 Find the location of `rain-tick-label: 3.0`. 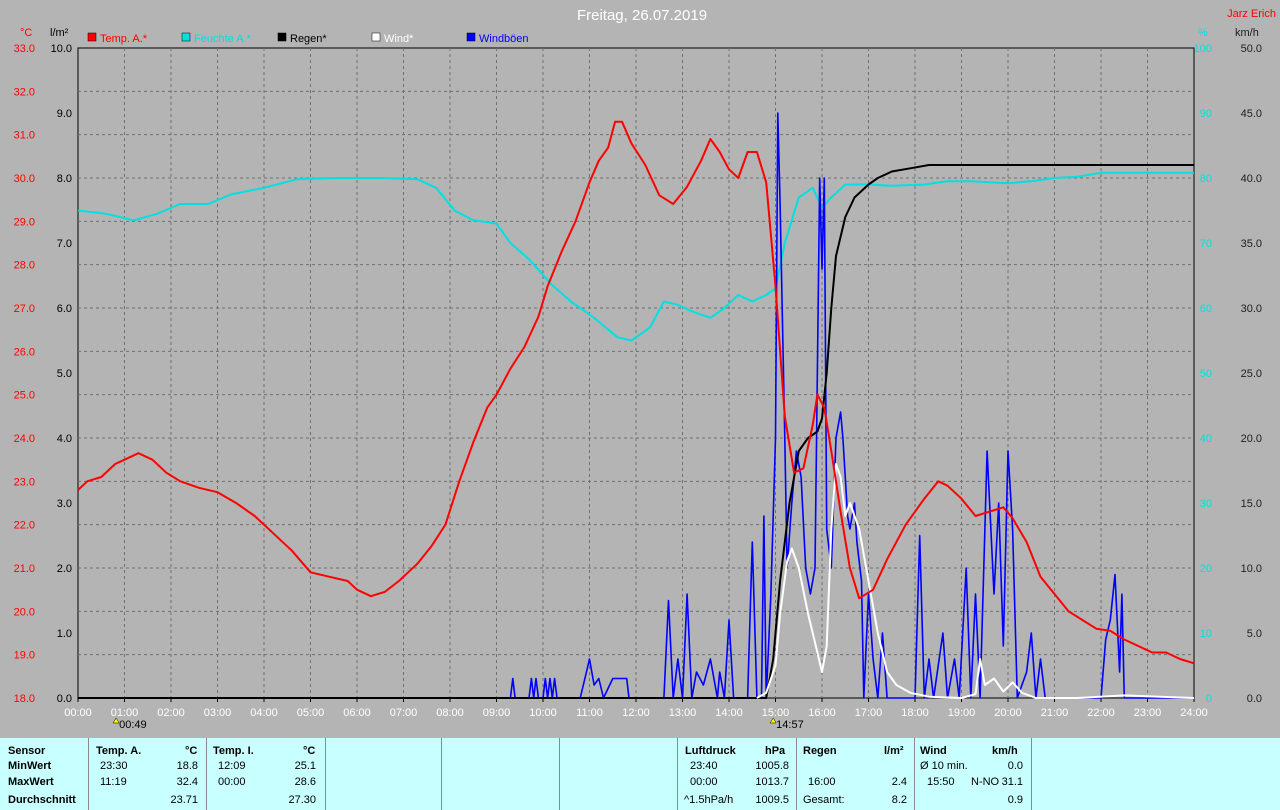

rain-tick-label: 3.0 is located at coordinates (64, 504).